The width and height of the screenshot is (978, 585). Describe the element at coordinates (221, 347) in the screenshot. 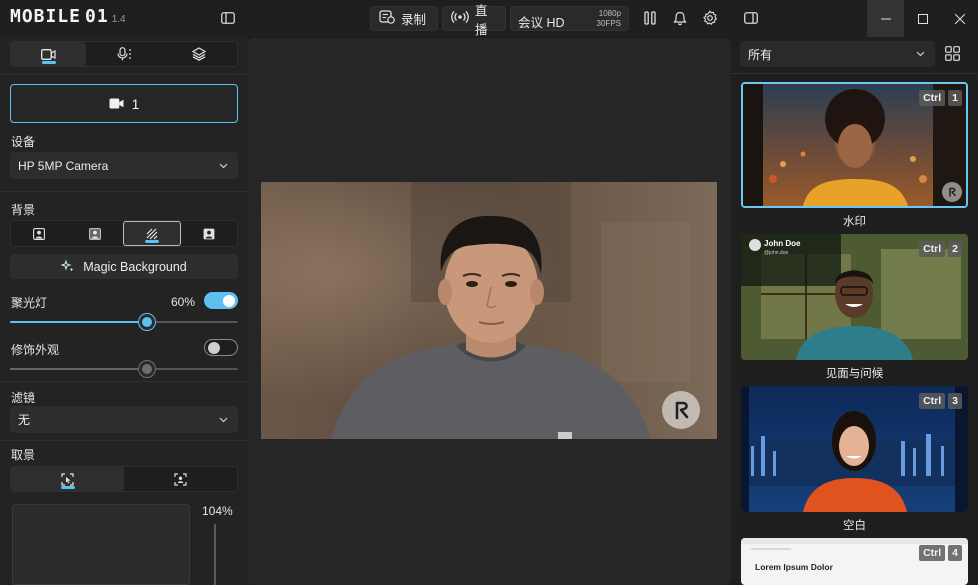

I see `touchup-toggle` at that location.